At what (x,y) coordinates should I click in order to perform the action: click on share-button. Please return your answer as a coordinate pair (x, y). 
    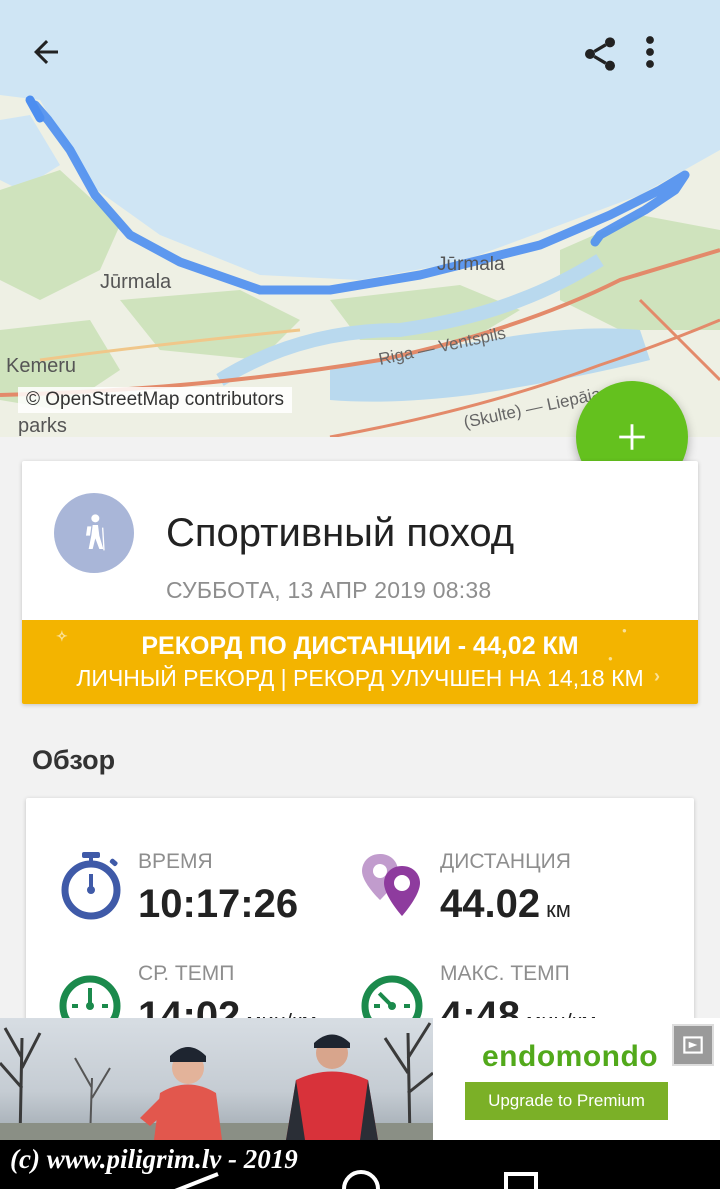
    Looking at the image, I should click on (608, 62).